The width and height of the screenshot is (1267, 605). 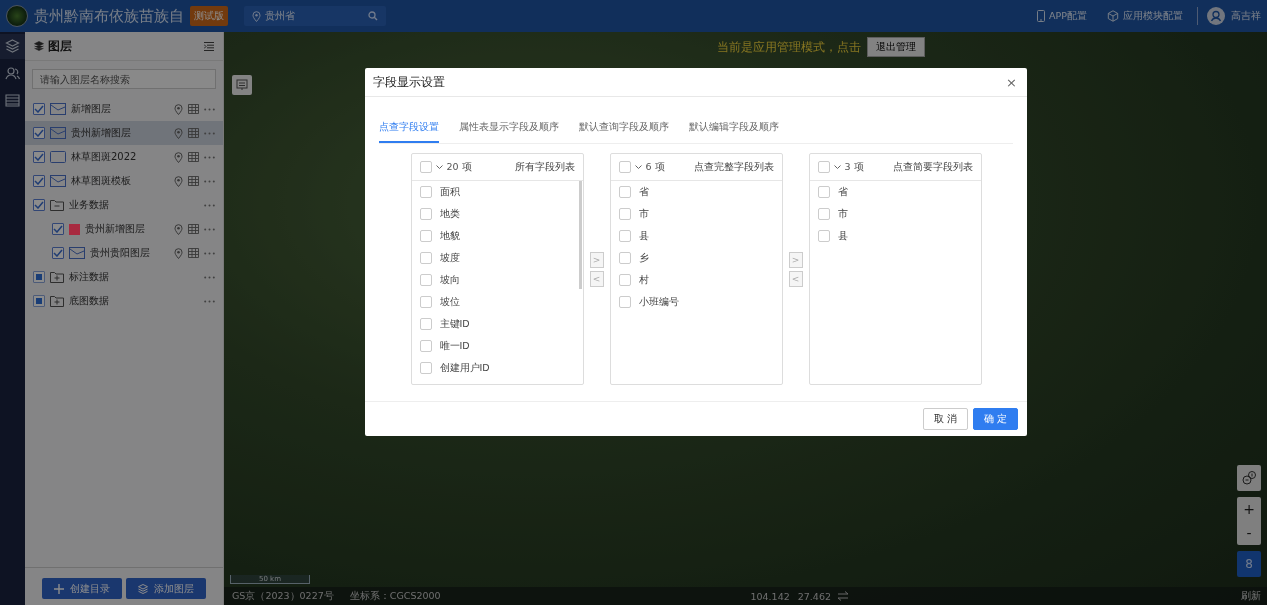 What do you see at coordinates (544, 167) in the screenshot?
I see `list-title: 所有字段列表` at bounding box center [544, 167].